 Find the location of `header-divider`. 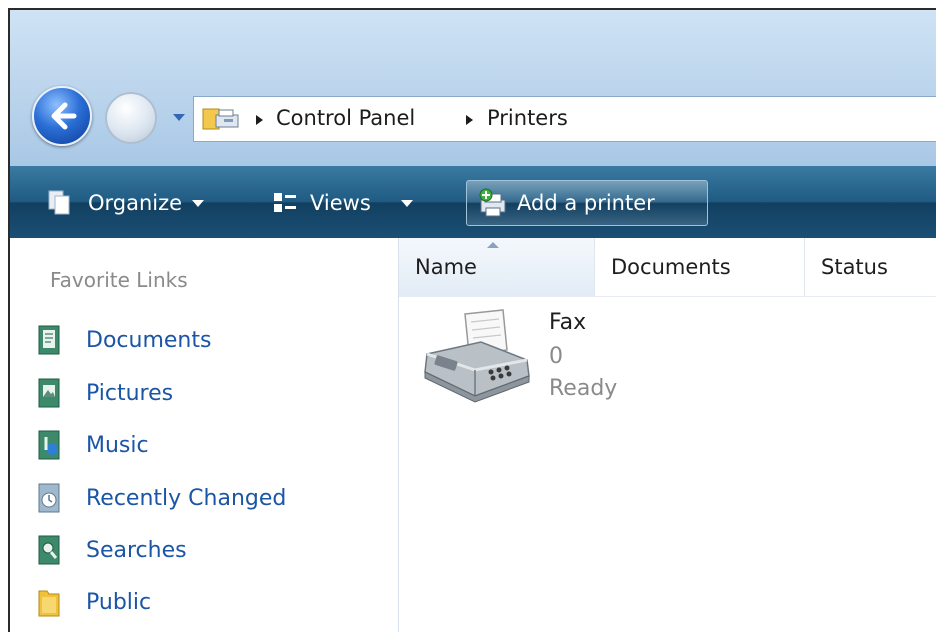

header-divider is located at coordinates (667, 296).